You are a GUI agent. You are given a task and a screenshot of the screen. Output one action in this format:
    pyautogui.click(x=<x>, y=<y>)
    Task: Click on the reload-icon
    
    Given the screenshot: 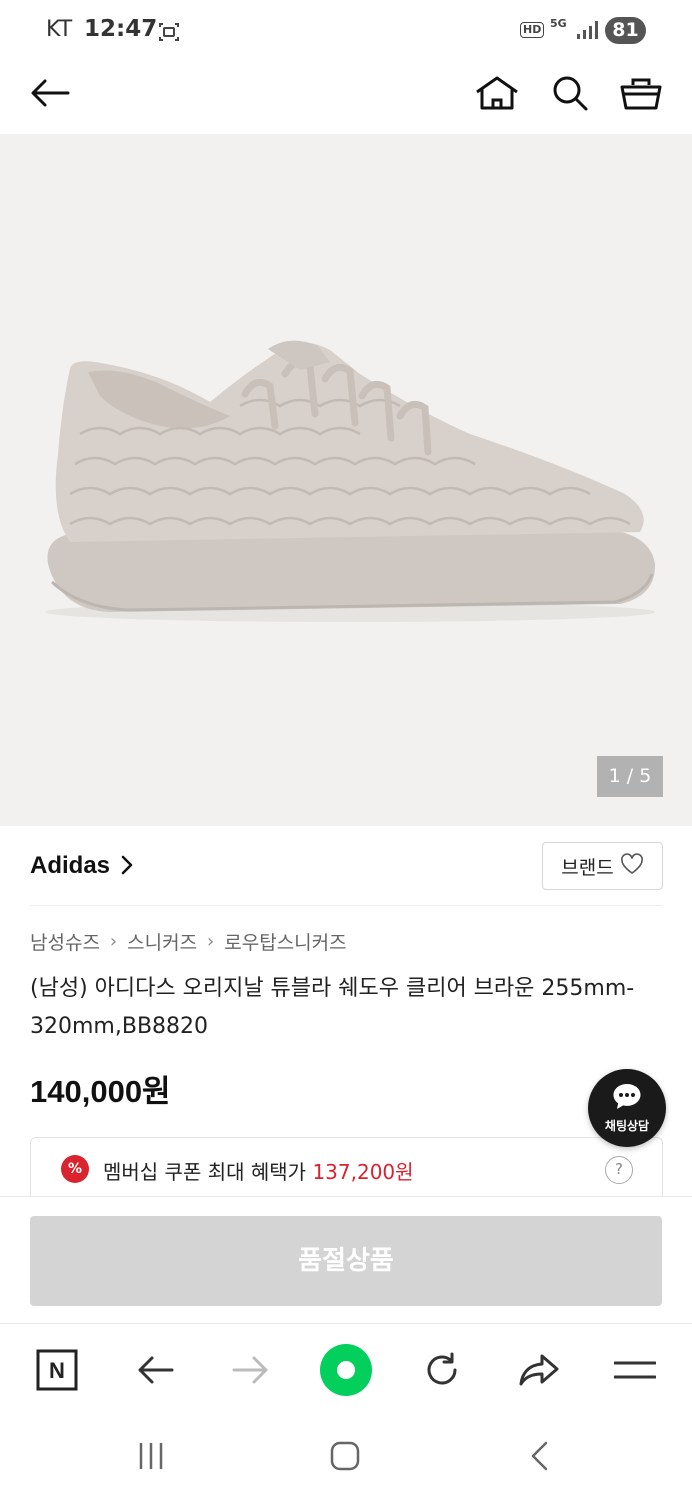 What is the action you would take?
    pyautogui.click(x=442, y=1370)
    